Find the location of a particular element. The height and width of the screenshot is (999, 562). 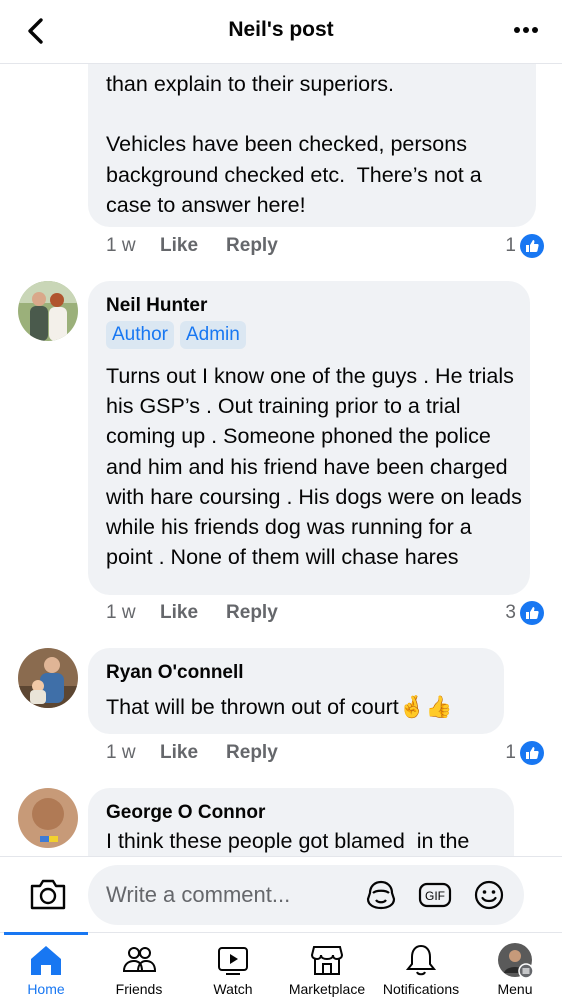

comment-input-box: GIF is located at coordinates (306, 895).